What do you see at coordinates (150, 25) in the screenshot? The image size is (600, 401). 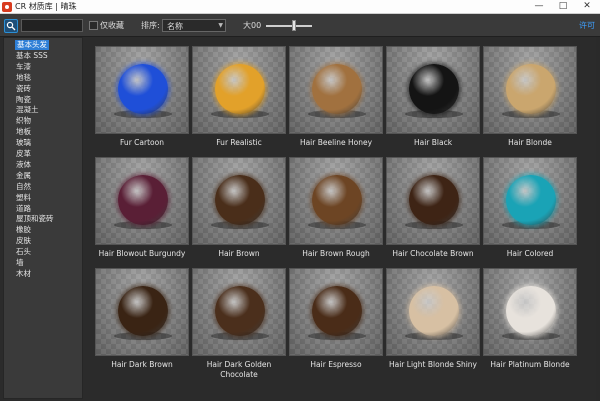 I see `sort-label: 排序:` at bounding box center [150, 25].